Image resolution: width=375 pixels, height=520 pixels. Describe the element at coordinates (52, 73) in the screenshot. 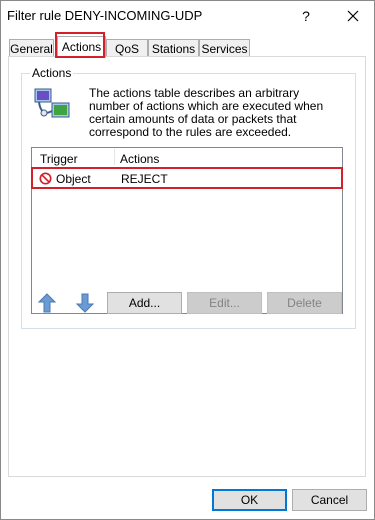

I see `actions-group-label: Actions` at that location.